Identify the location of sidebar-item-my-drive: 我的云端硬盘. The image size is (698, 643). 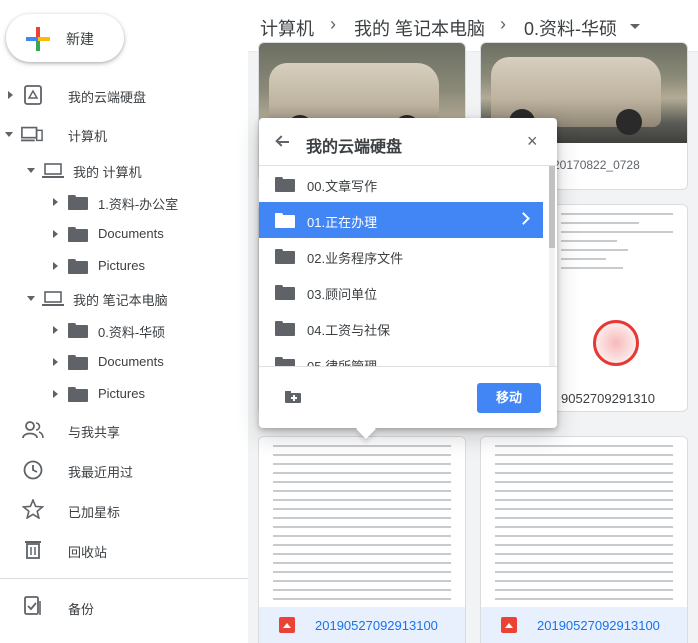
(124, 95).